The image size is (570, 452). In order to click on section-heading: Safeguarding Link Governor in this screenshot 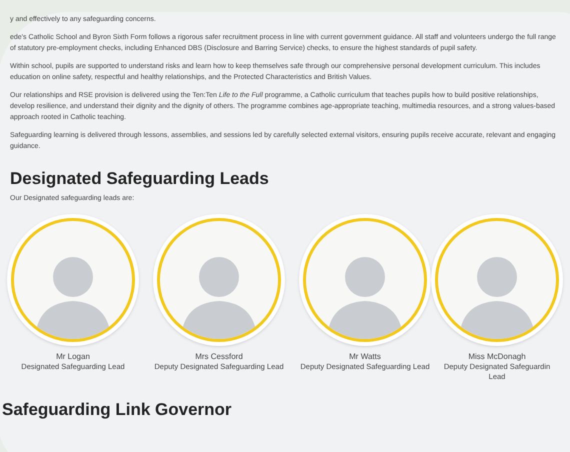, I will do `click(117, 410)`.